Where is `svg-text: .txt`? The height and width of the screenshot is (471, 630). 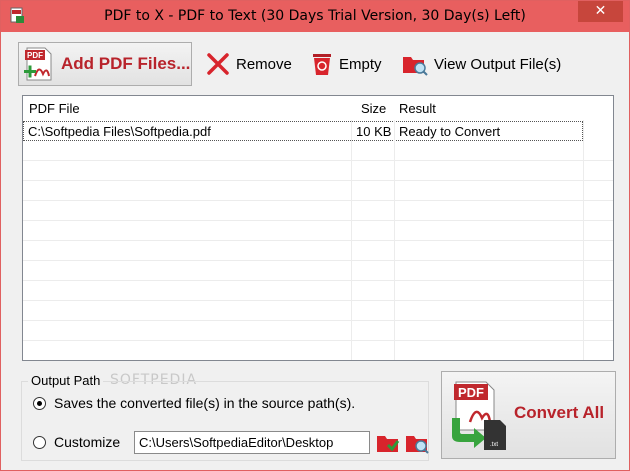
svg-text: .txt is located at coordinates (494, 445).